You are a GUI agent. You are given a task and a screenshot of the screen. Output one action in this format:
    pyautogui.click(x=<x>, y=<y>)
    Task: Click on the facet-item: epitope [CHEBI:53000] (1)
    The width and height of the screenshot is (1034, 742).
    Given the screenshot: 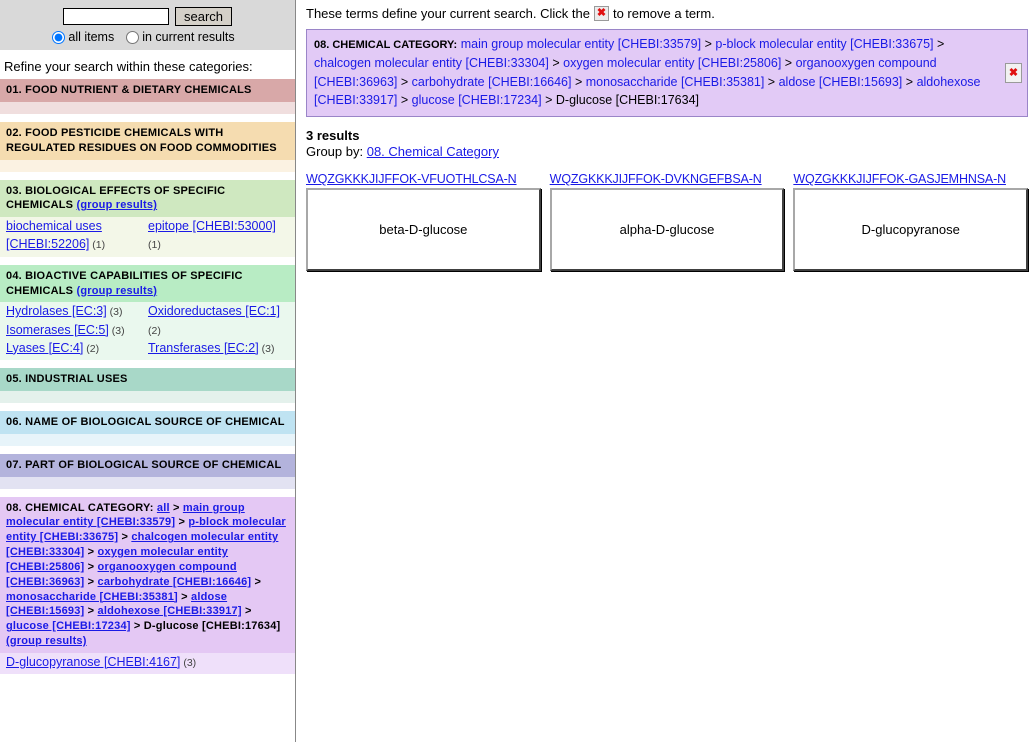 What is the action you would take?
    pyautogui.click(x=219, y=235)
    